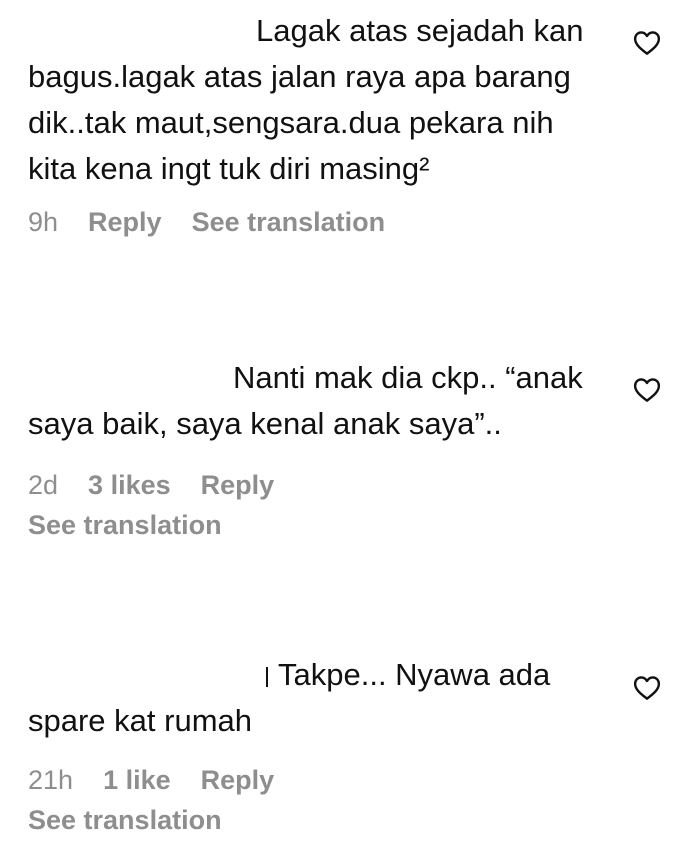 Image resolution: width=692 pixels, height=856 pixels. I want to click on comment-meta: 2d 3 likes Reply, so click(318, 485).